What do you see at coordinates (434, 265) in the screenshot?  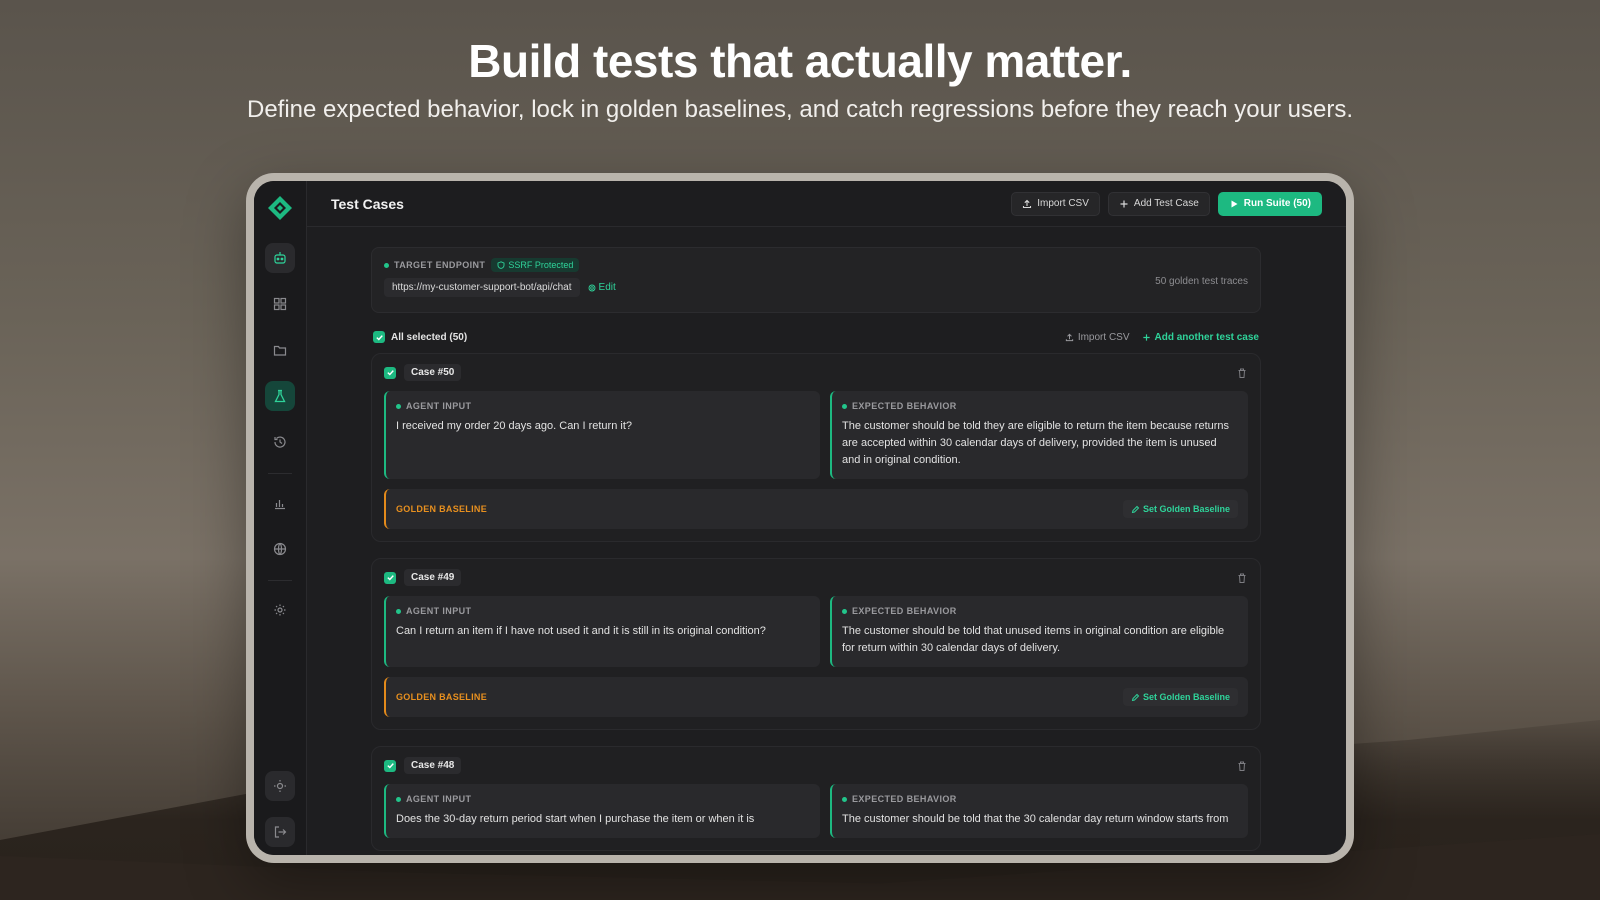 I see `endpoint-label: TARGET ENDPOINT` at bounding box center [434, 265].